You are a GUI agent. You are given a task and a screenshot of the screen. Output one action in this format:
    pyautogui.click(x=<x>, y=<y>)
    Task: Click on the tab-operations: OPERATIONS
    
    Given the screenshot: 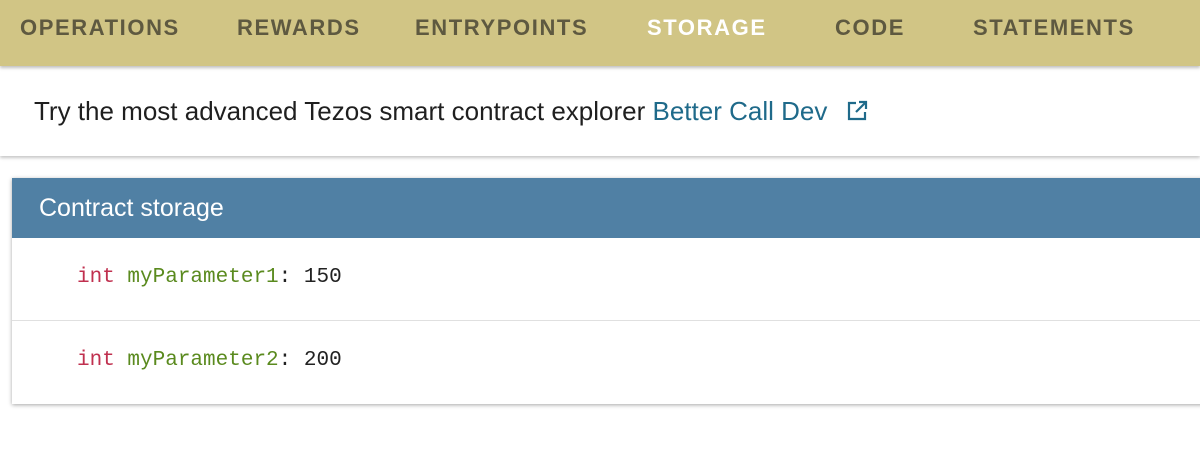 What is the action you would take?
    pyautogui.click(x=100, y=28)
    